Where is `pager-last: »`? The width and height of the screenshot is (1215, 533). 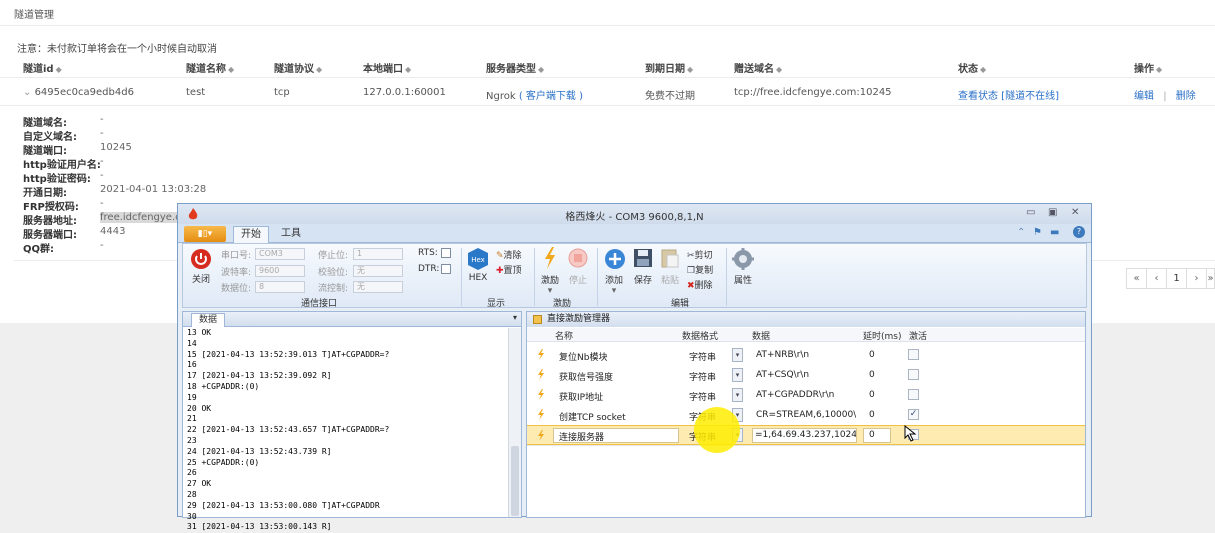 pager-last: » is located at coordinates (1210, 278).